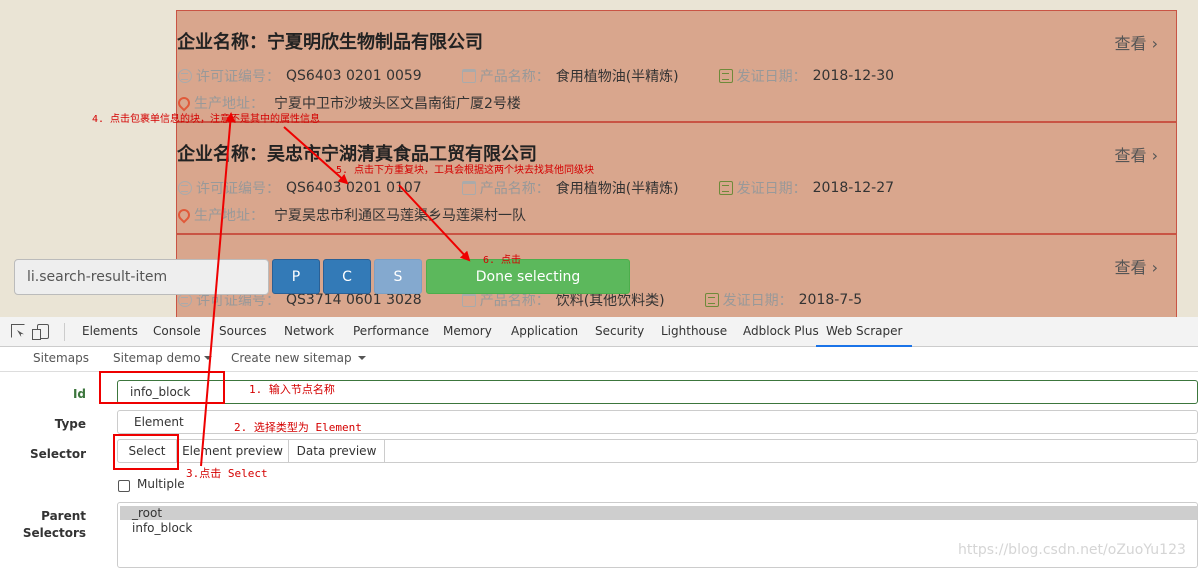 This screenshot has height=569, width=1198. What do you see at coordinates (657, 451) in the screenshot?
I see `selector-button-group: Select Element preview Data preview` at bounding box center [657, 451].